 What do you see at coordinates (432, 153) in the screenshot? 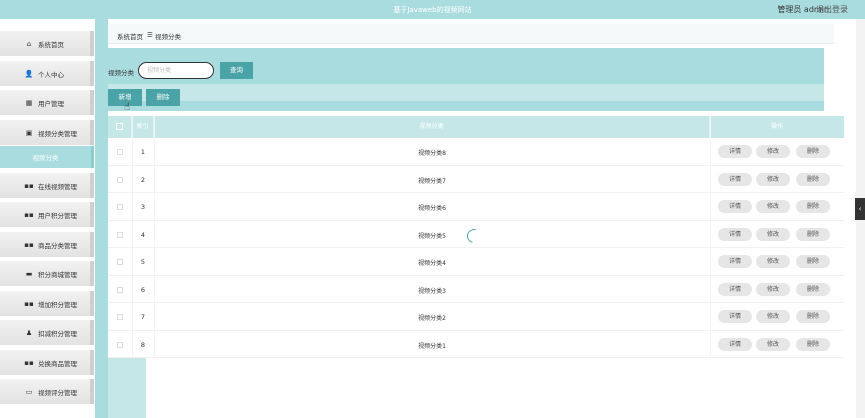
I see `row-name: 视频分类8` at bounding box center [432, 153].